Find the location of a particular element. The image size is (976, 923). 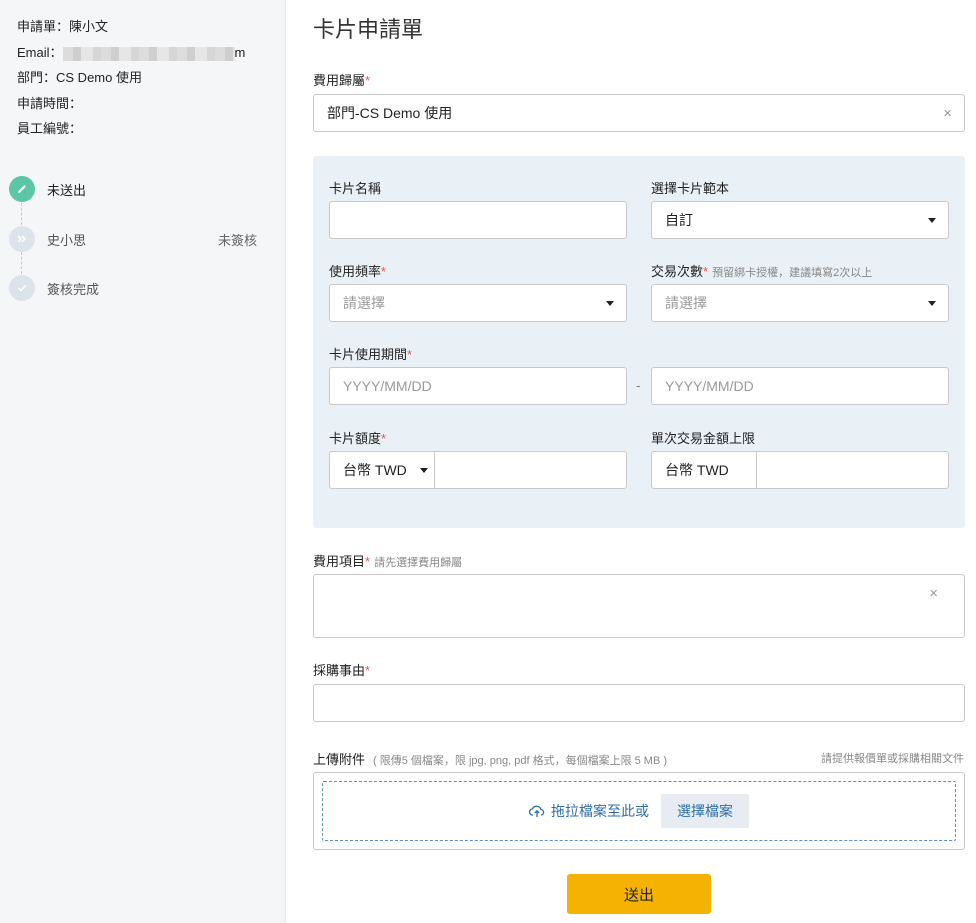

limit-currency-value: 台幣 TWD is located at coordinates (375, 470).